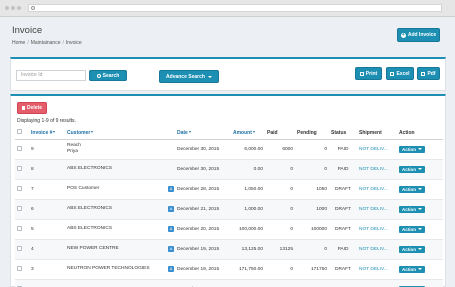  I want to click on invoice-number: 3, so click(47, 269).